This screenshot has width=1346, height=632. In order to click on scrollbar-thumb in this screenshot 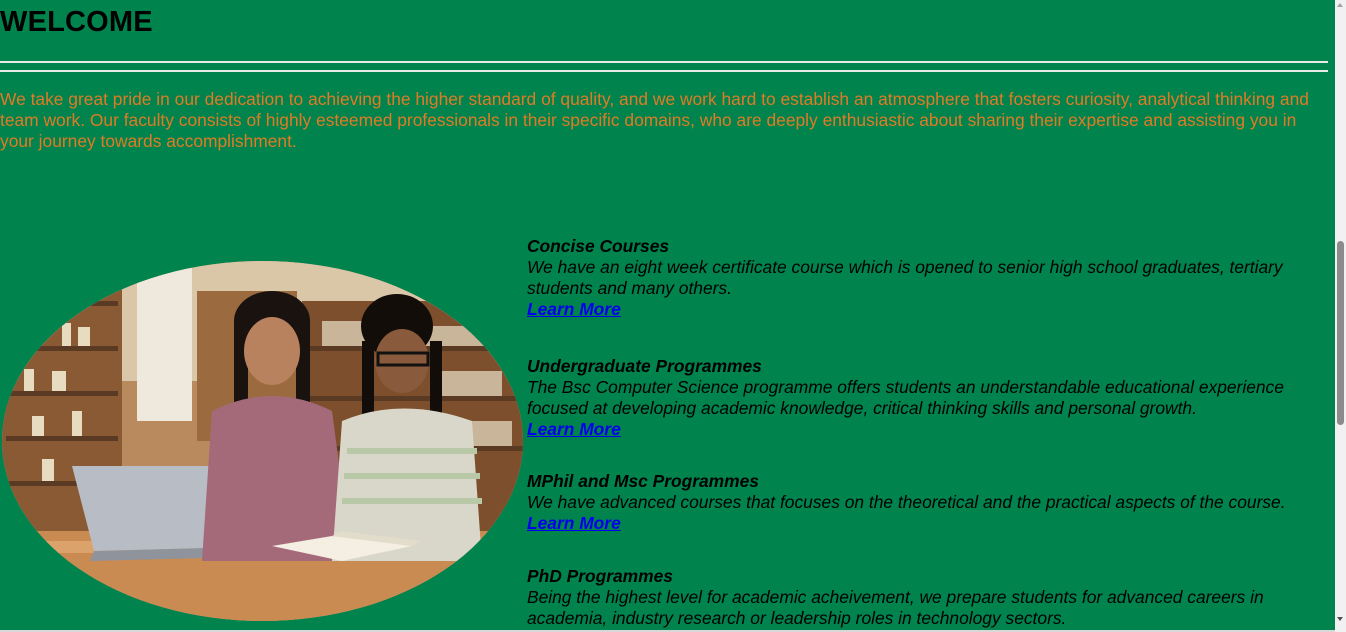, I will do `click(1340, 333)`.